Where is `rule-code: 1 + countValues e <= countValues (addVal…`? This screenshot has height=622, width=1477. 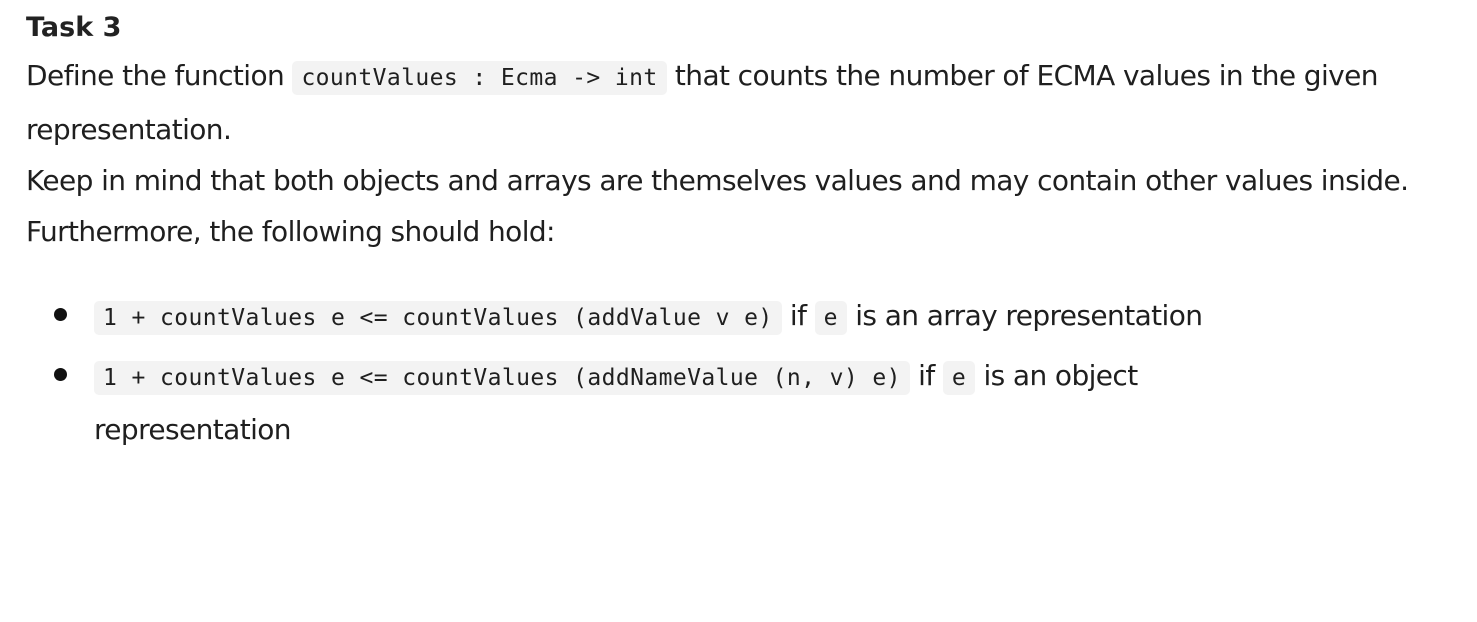
rule-code: 1 + countValues e <= countValues (addVal… is located at coordinates (438, 318).